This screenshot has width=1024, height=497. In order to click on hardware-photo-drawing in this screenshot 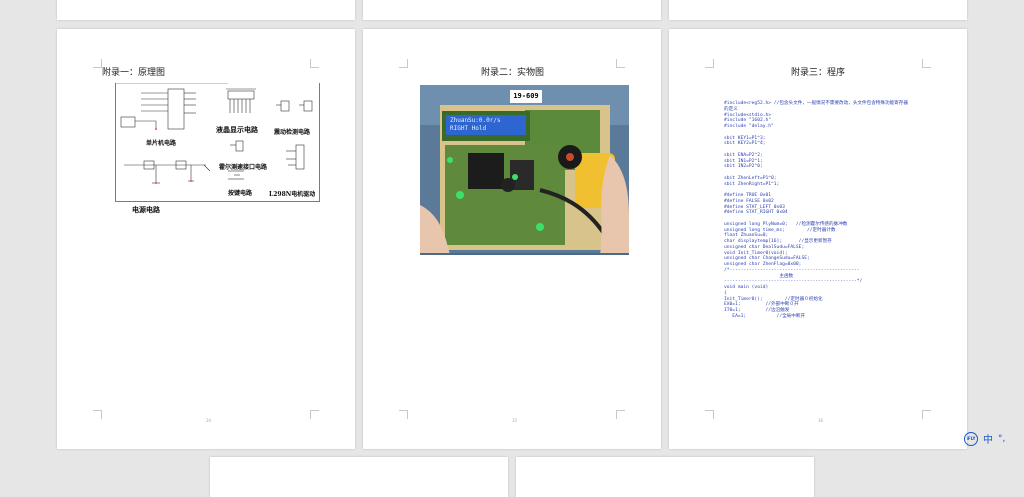, I will do `click(524, 170)`.